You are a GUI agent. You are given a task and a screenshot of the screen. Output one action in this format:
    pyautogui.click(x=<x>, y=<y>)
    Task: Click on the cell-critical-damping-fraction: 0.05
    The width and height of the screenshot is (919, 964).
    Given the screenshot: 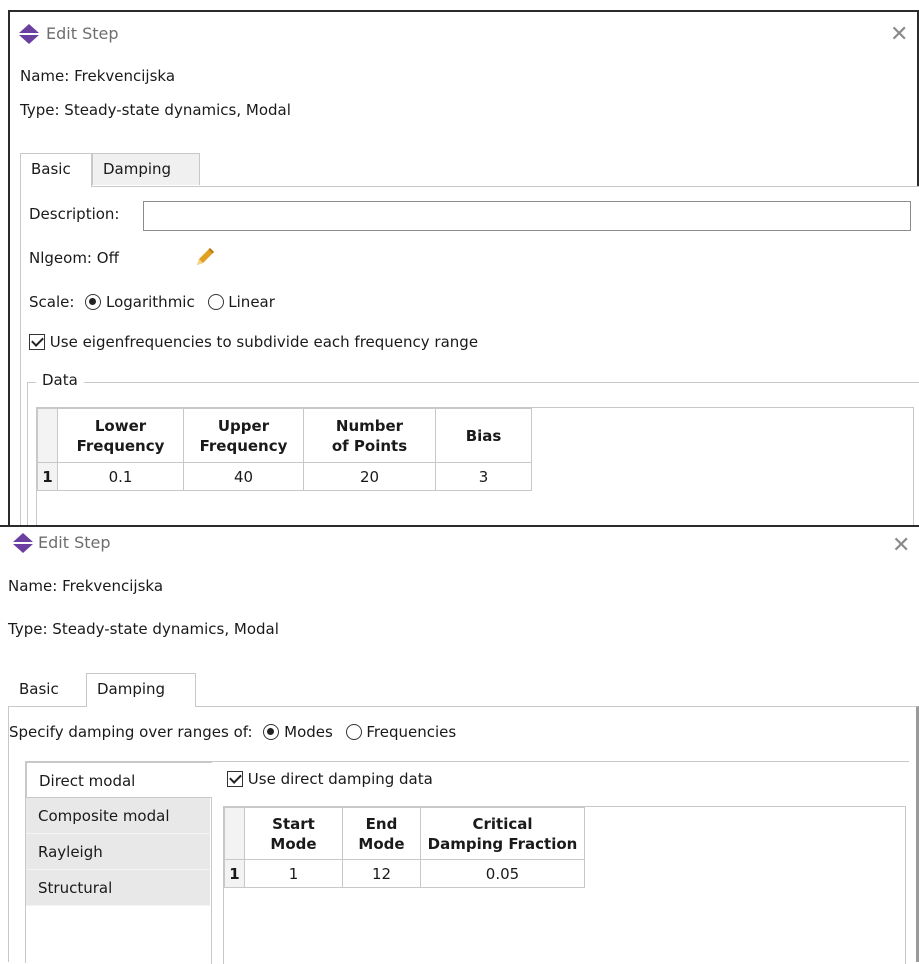 What is the action you would take?
    pyautogui.click(x=502, y=873)
    